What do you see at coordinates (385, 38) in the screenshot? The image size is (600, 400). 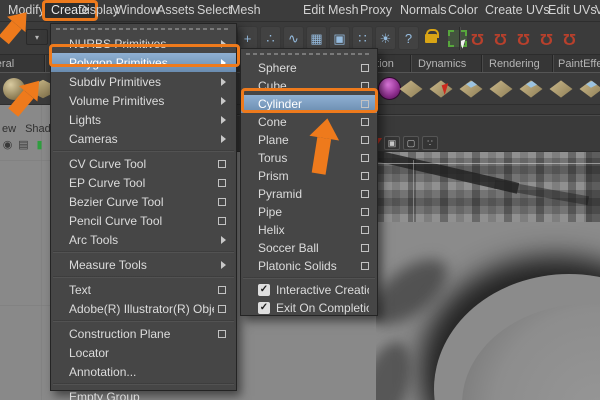 I see `emitter-icon: ☀` at bounding box center [385, 38].